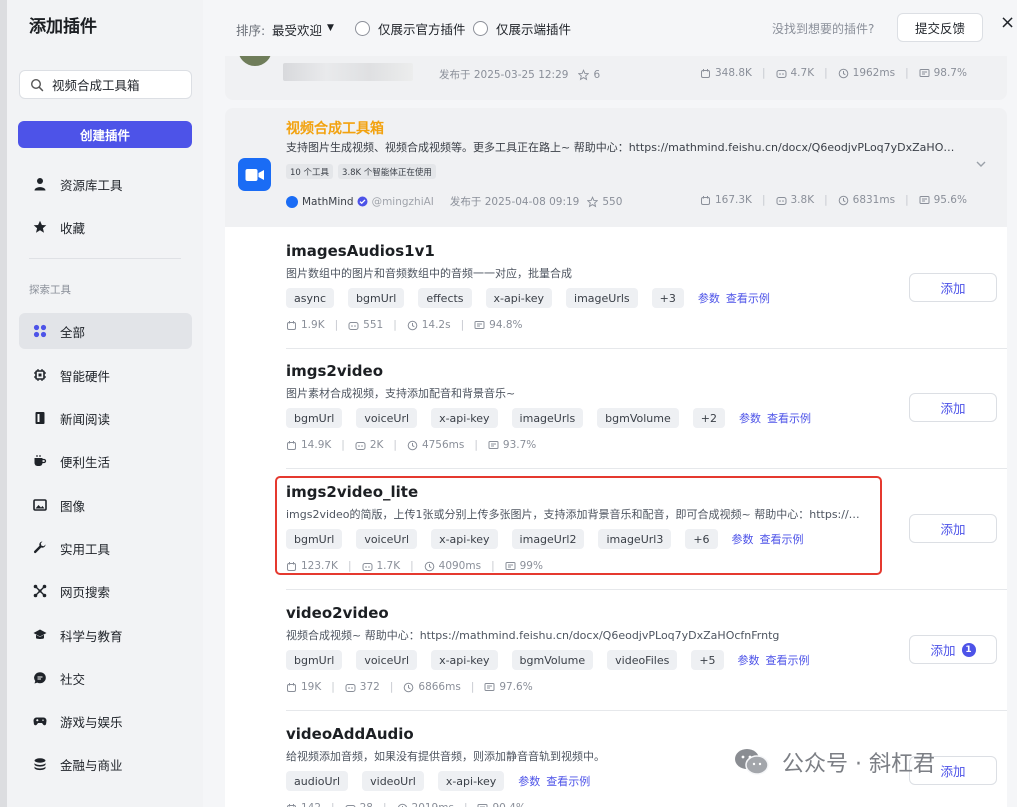 The image size is (1017, 807). I want to click on sidebar-item-utility-tools: 实用工具, so click(105, 548).